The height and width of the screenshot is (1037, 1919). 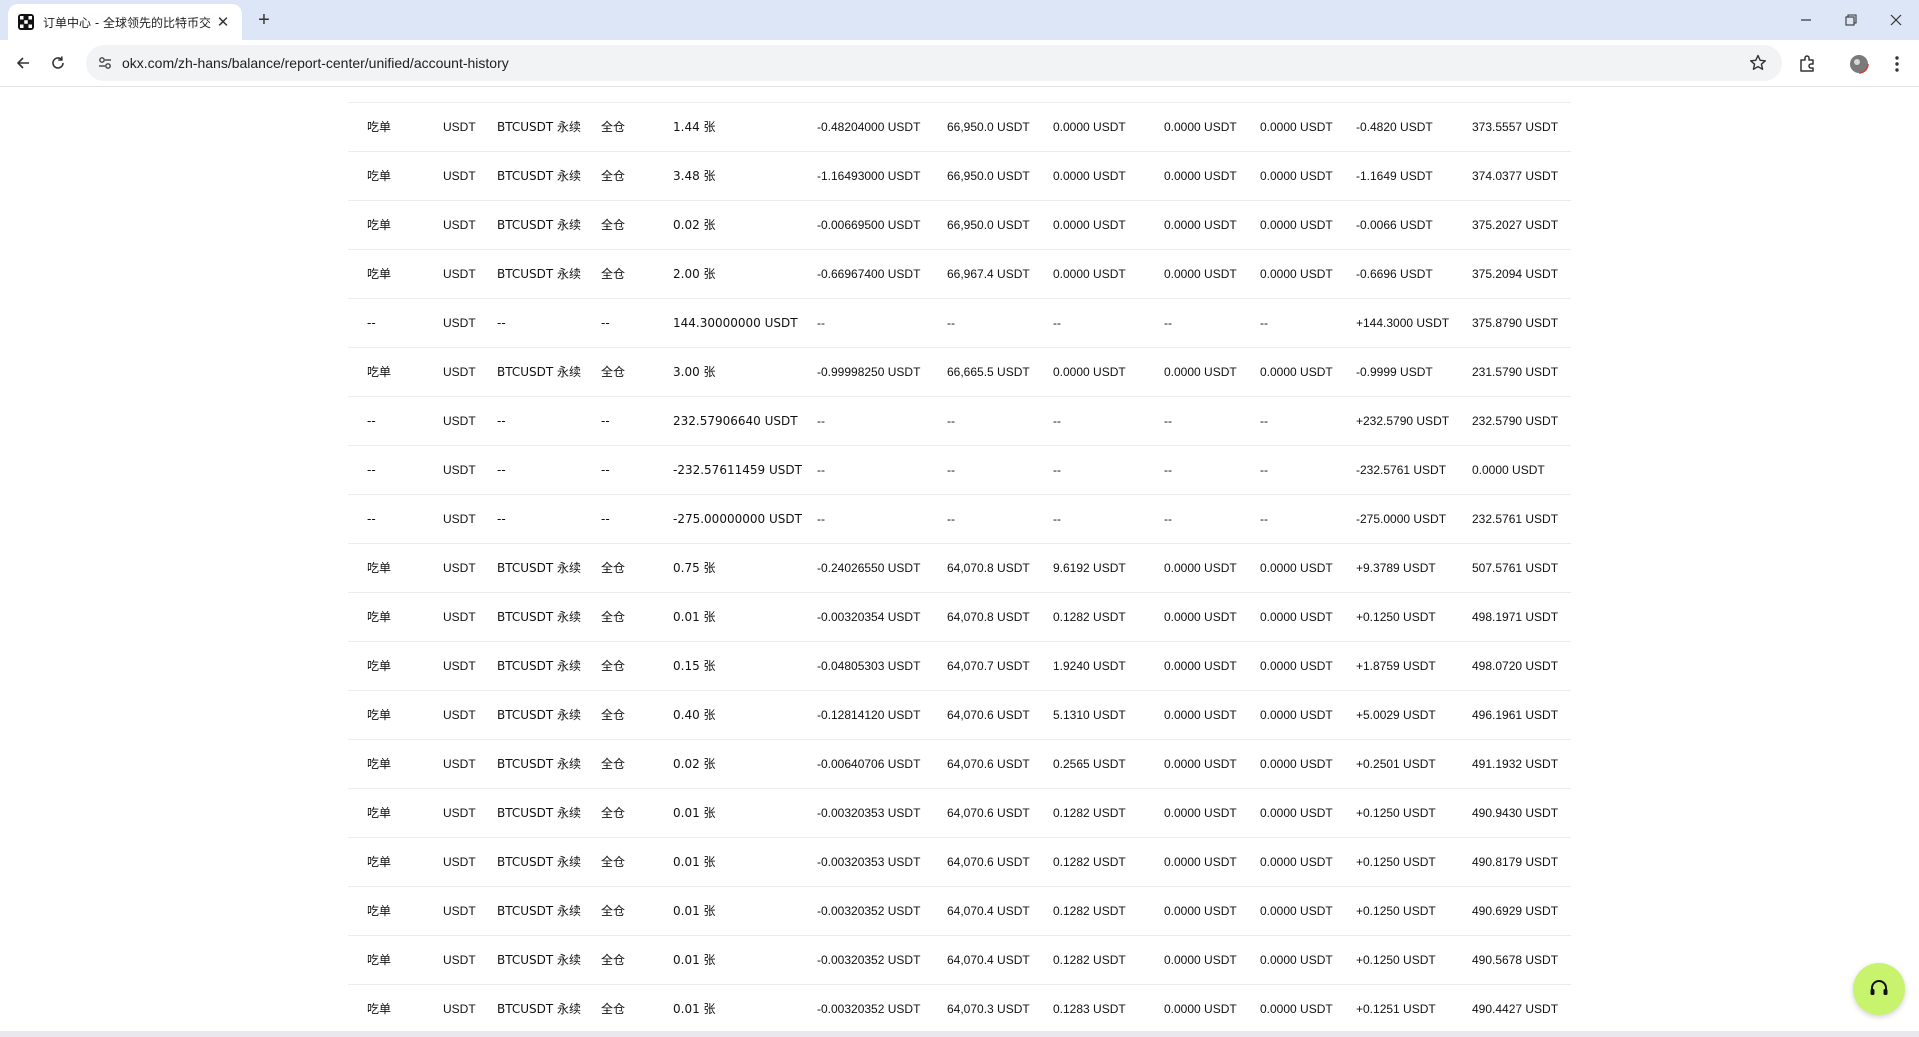 I want to click on profile-avatar, so click(x=1859, y=64).